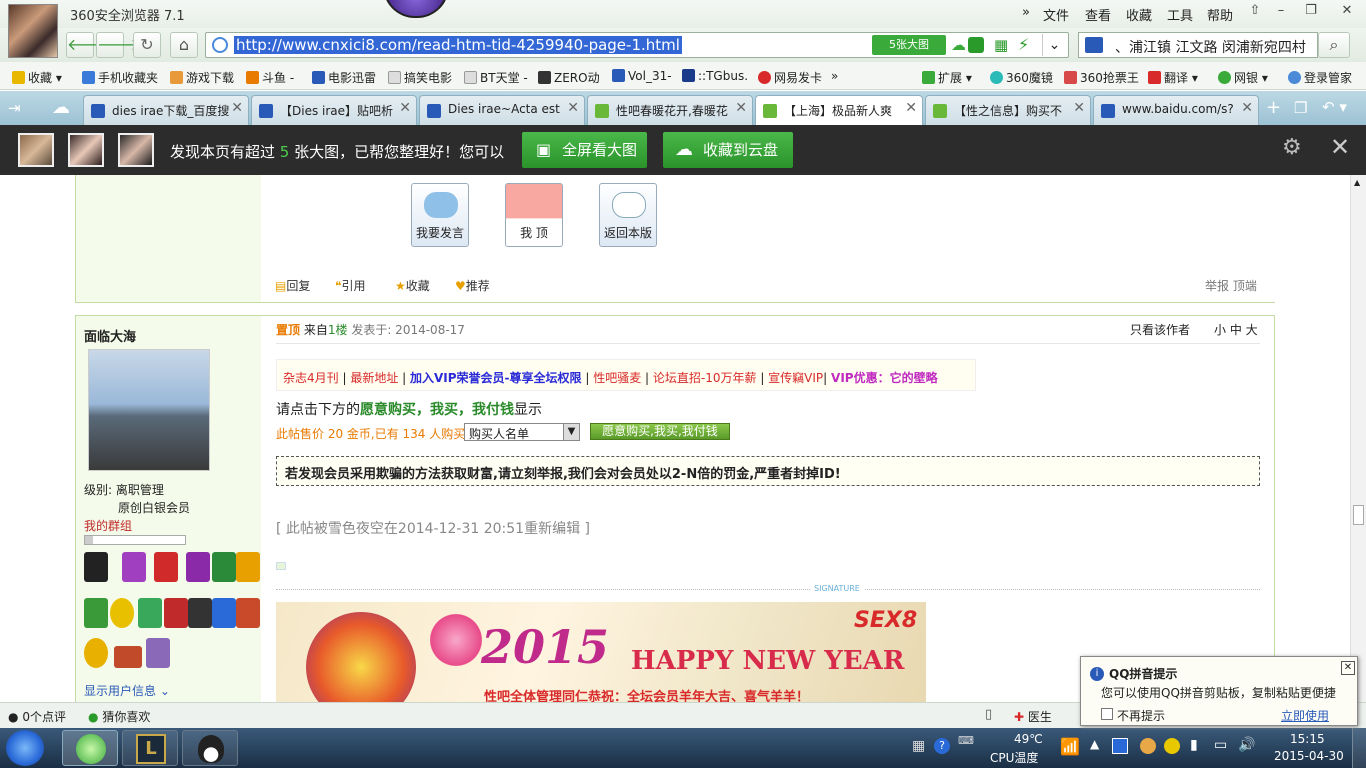 The height and width of the screenshot is (768, 1366). I want to click on cloud-icon: ☁, so click(958, 45).